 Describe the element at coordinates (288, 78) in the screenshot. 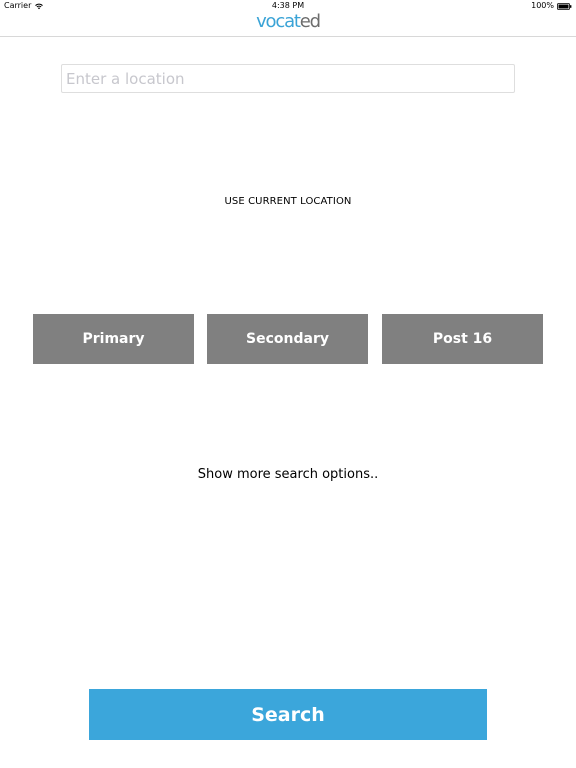

I see `location-input` at that location.